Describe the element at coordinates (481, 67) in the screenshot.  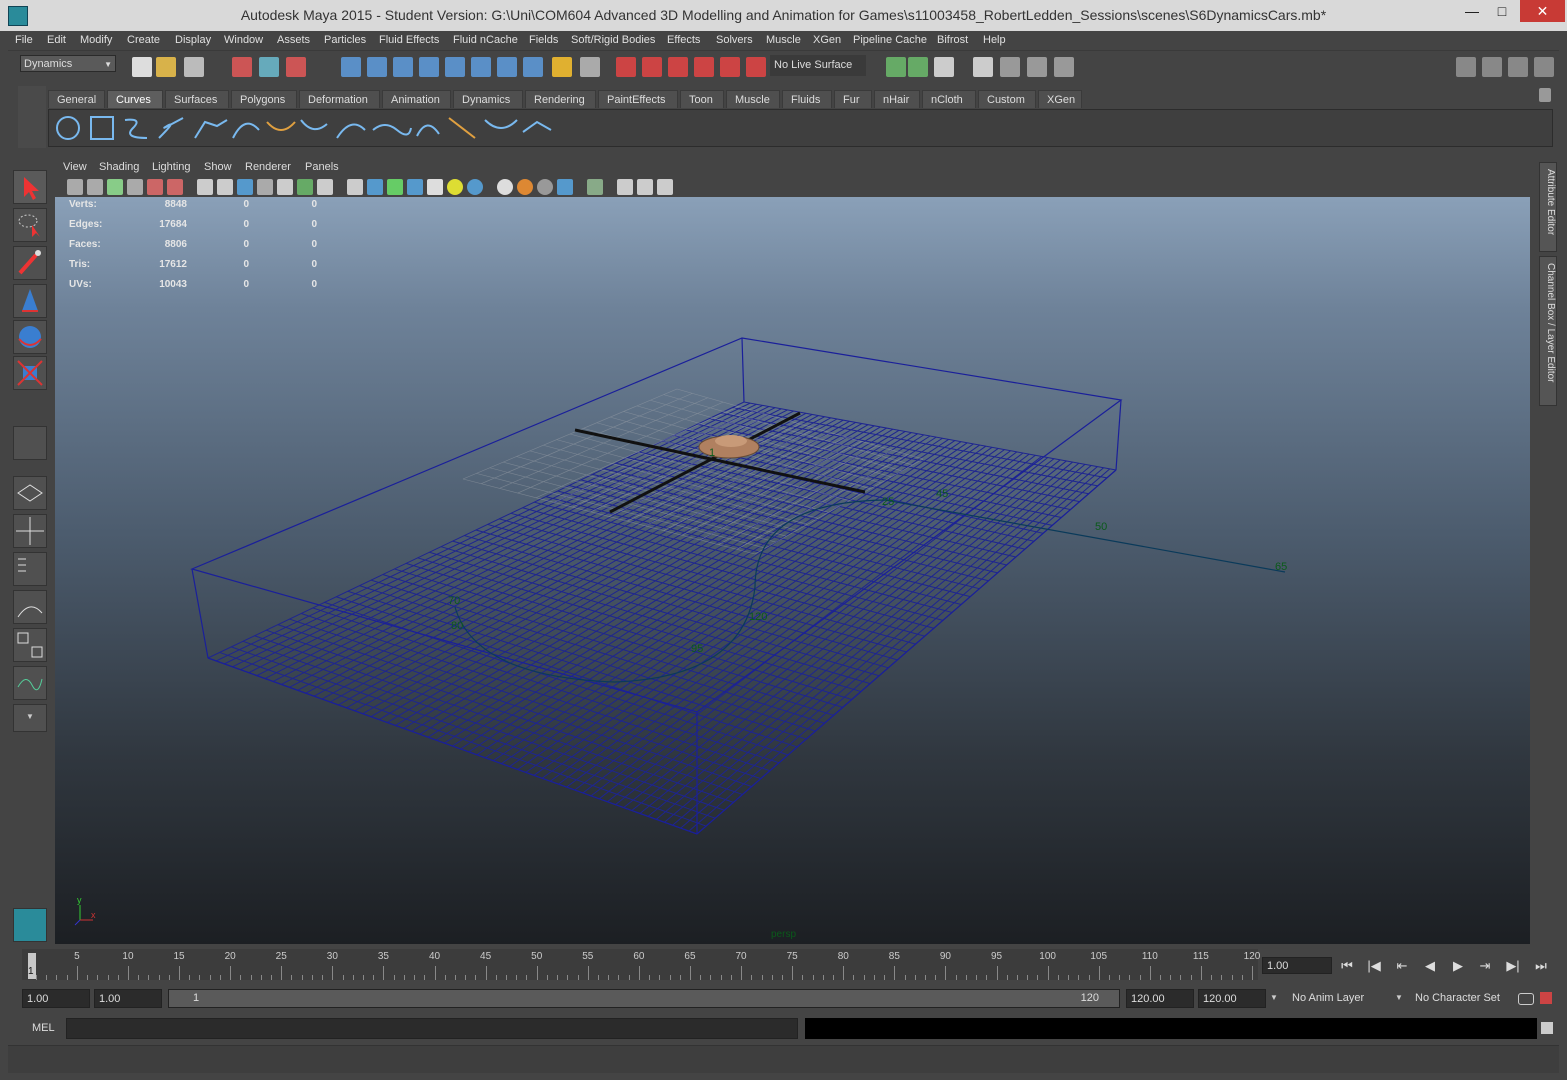
I see `history-icon` at that location.